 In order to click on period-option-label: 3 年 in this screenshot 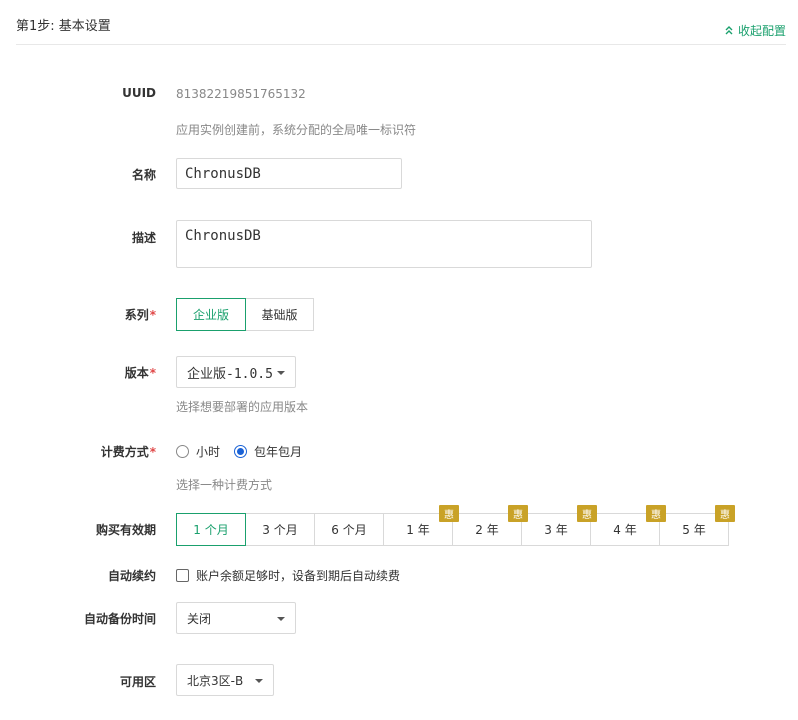, I will do `click(556, 530)`.